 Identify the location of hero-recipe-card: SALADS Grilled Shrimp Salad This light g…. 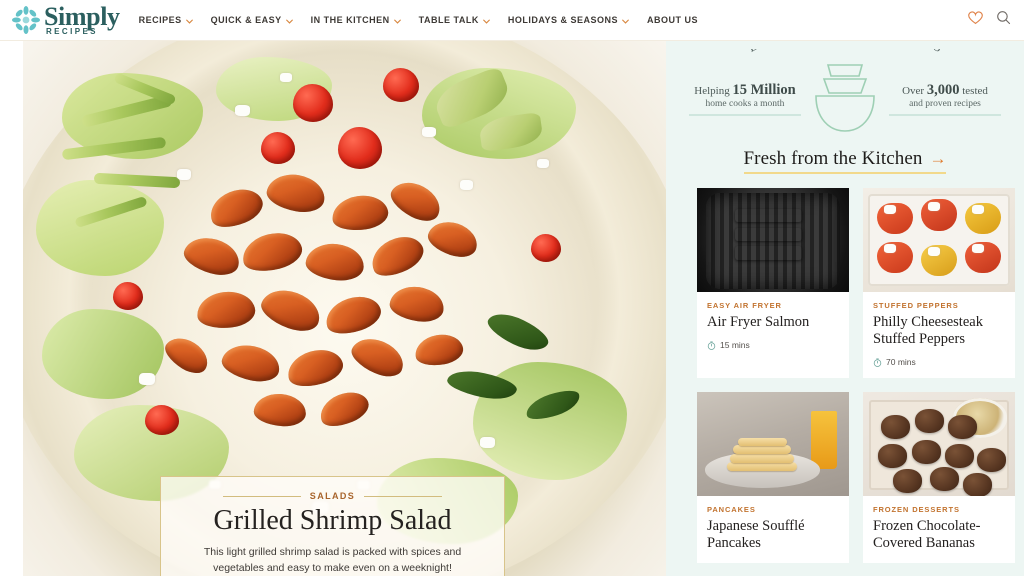
(332, 526).